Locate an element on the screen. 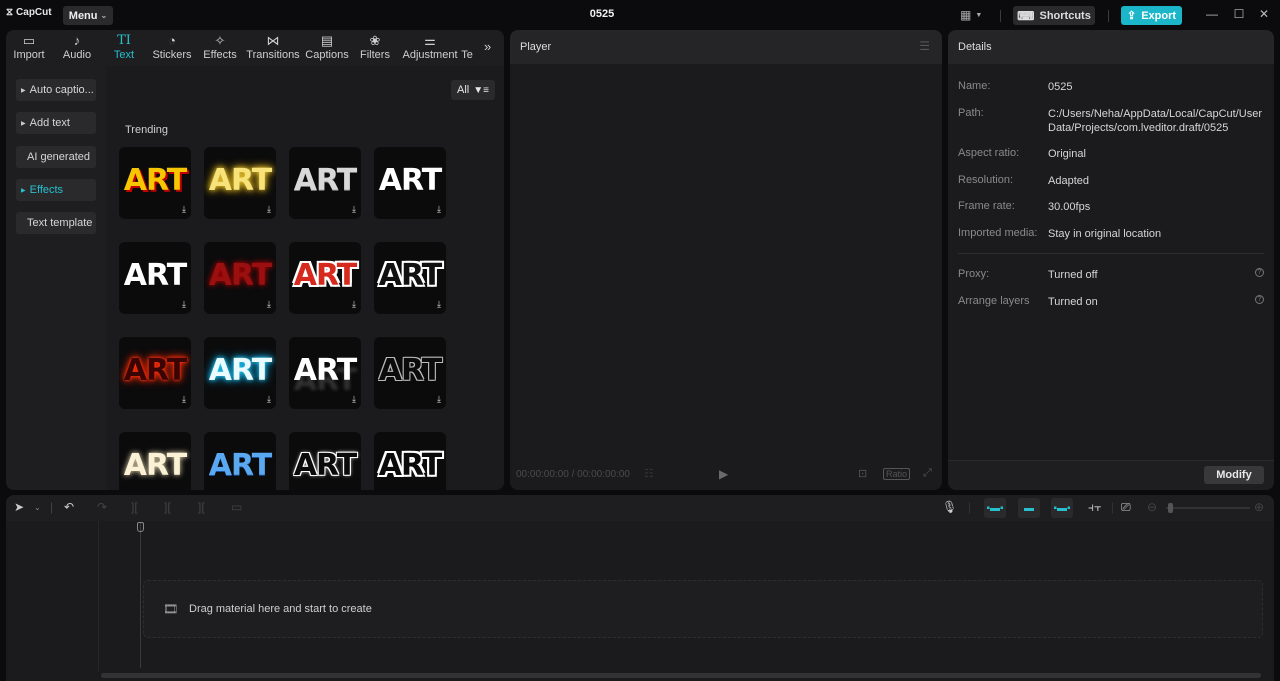 The width and height of the screenshot is (1280, 681). waveform-icon: ☷ is located at coordinates (649, 473).